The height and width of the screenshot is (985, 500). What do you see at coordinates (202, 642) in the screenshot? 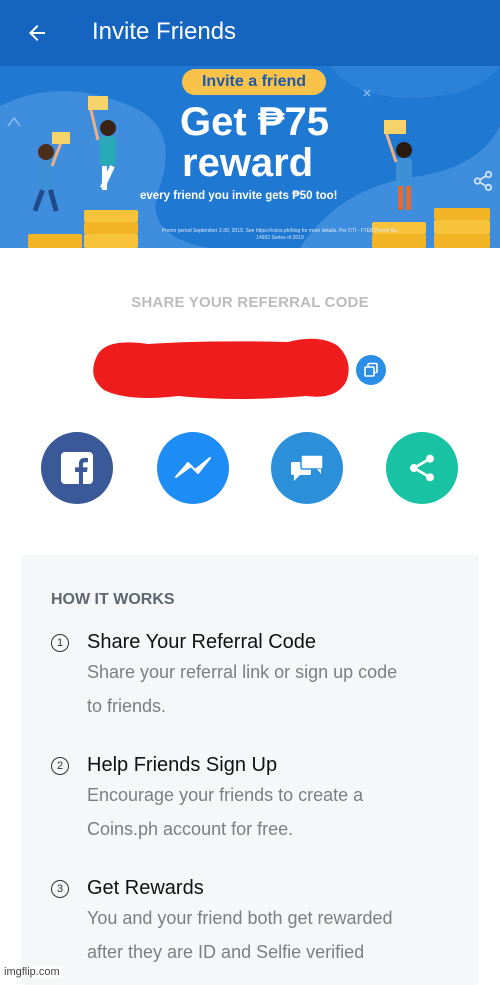
I see `step-title: Share Your Referral Code` at bounding box center [202, 642].